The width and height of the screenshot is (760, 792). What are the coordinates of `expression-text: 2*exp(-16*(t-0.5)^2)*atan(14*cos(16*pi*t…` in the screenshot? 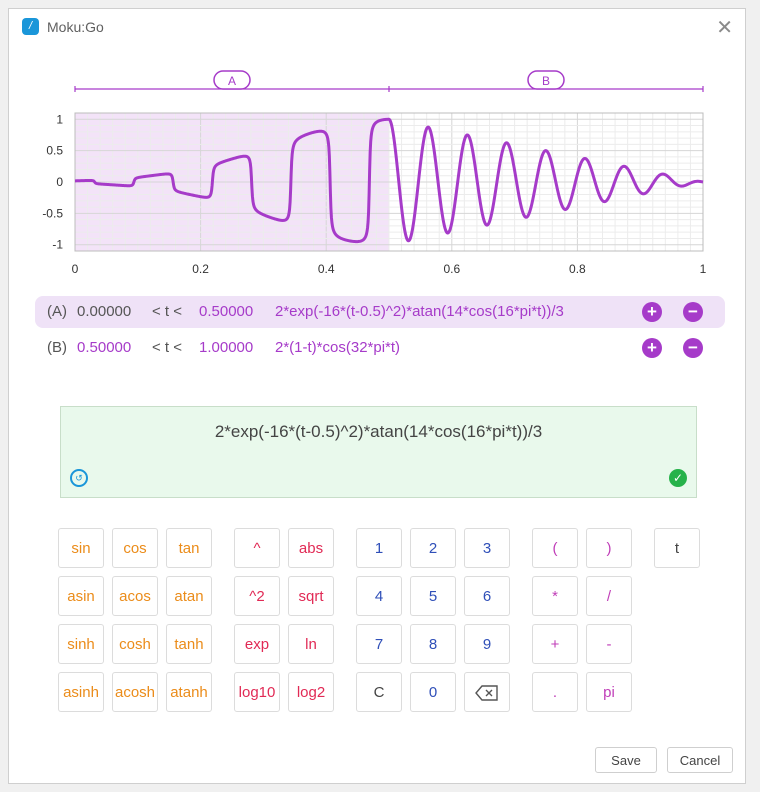 It's located at (378, 432).